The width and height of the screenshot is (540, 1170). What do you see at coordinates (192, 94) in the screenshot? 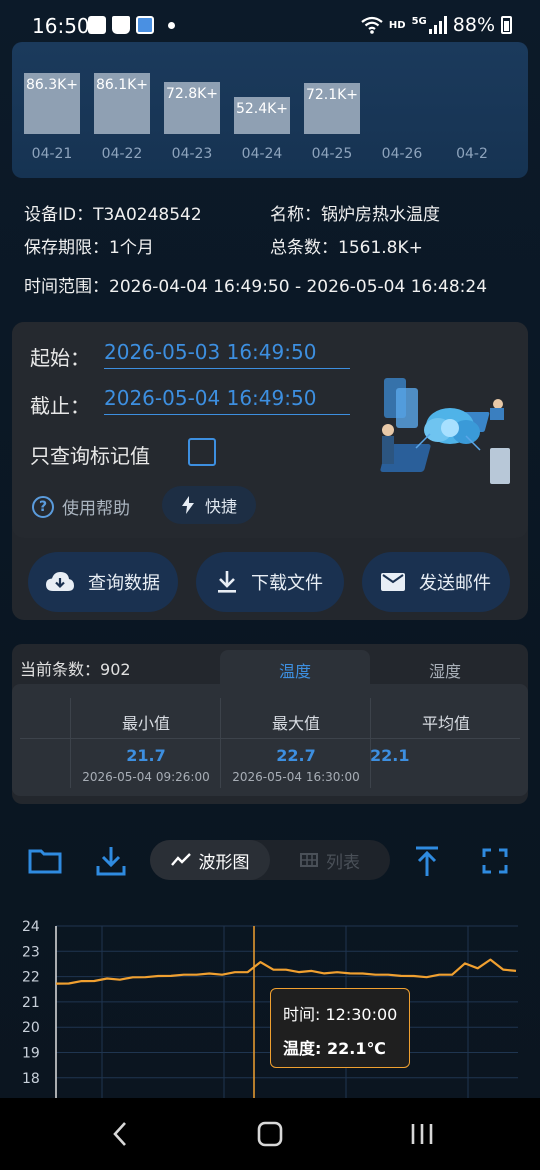
I see `bar-value-label: 72.8K+` at bounding box center [192, 94].